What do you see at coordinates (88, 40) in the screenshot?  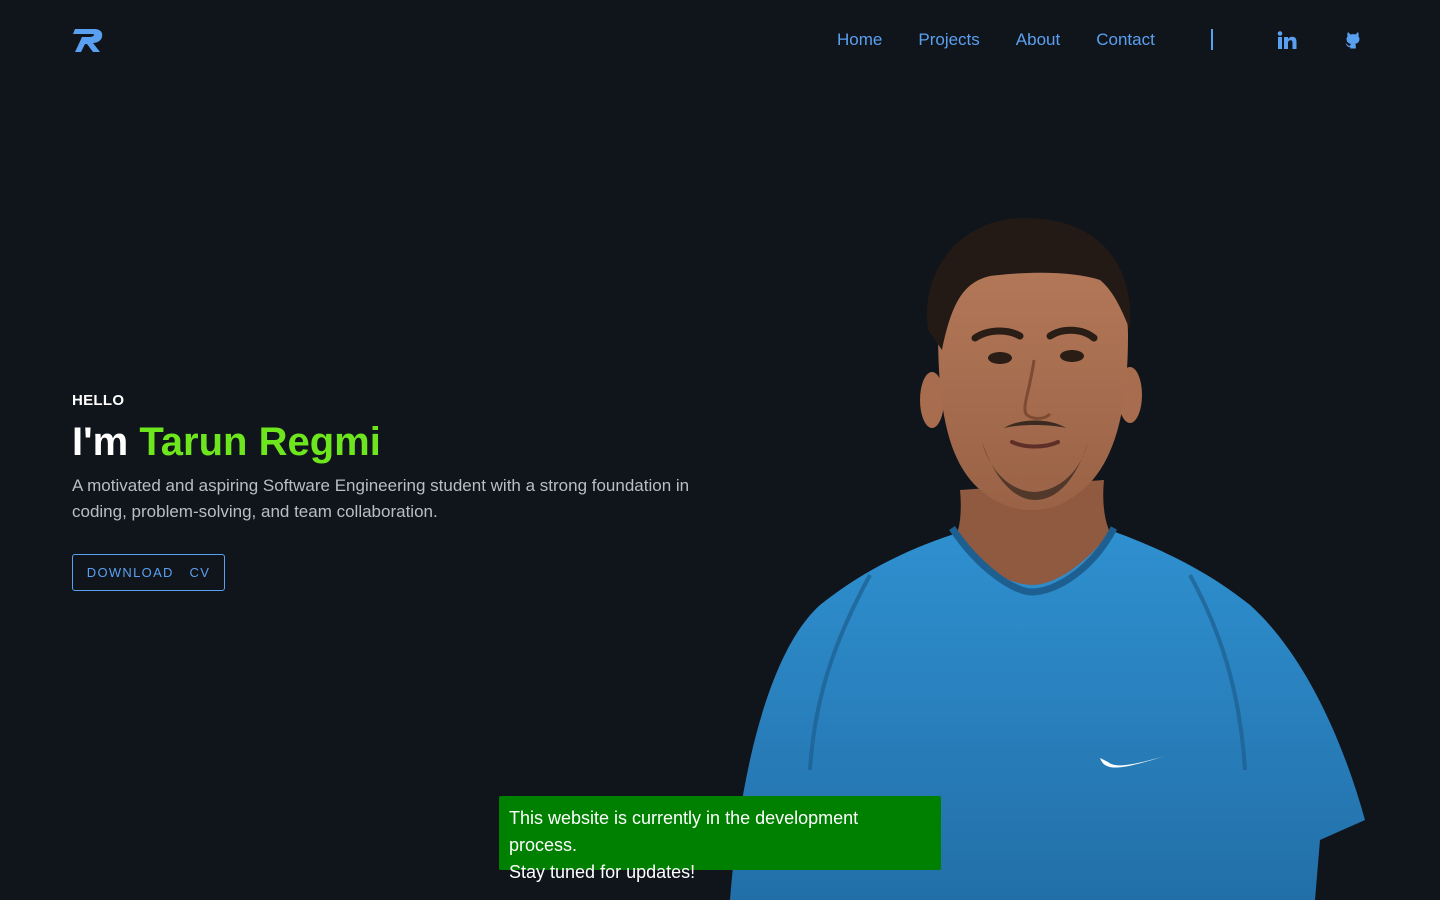 I see `r-logo-icon` at bounding box center [88, 40].